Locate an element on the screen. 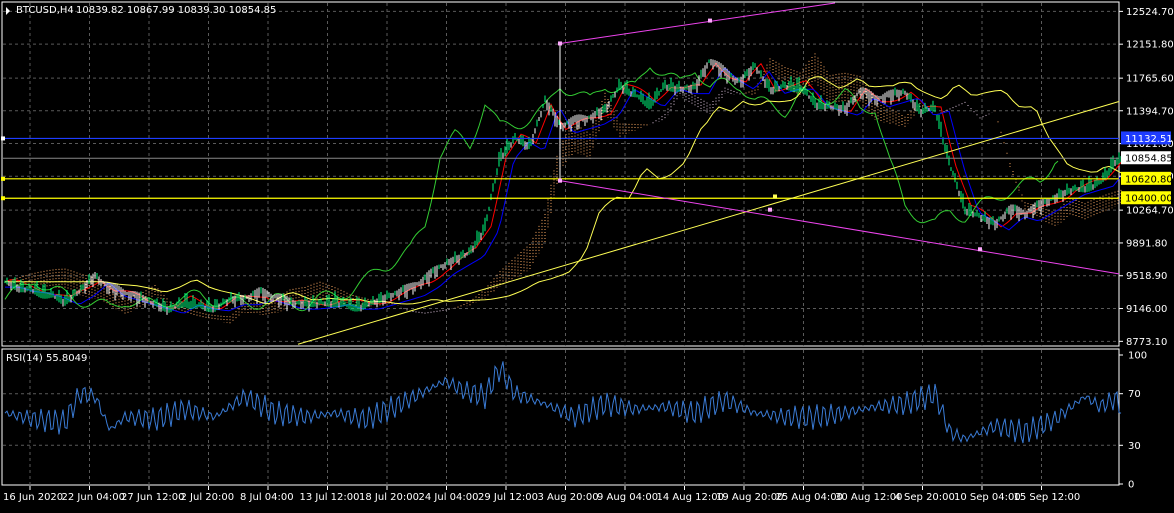  time-tick-label: 3 Aug 20:00 is located at coordinates (568, 497).